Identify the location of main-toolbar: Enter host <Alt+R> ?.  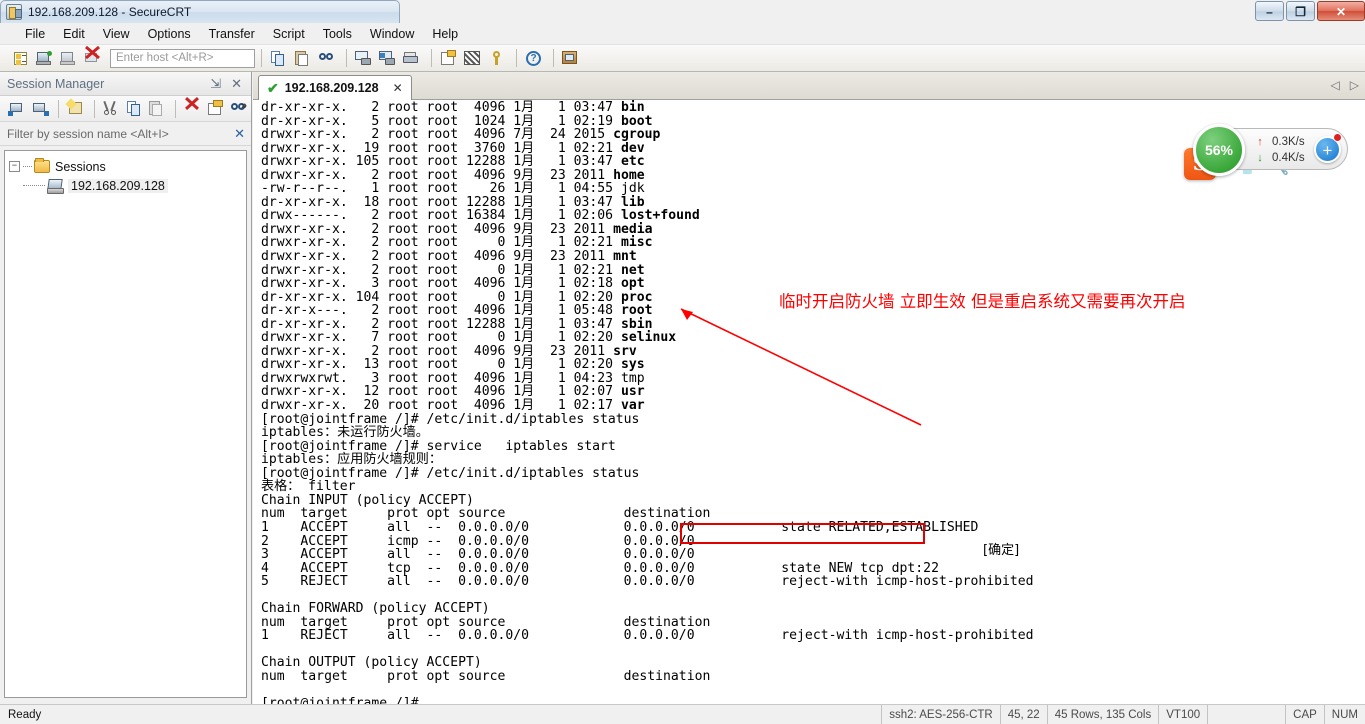
(682, 58).